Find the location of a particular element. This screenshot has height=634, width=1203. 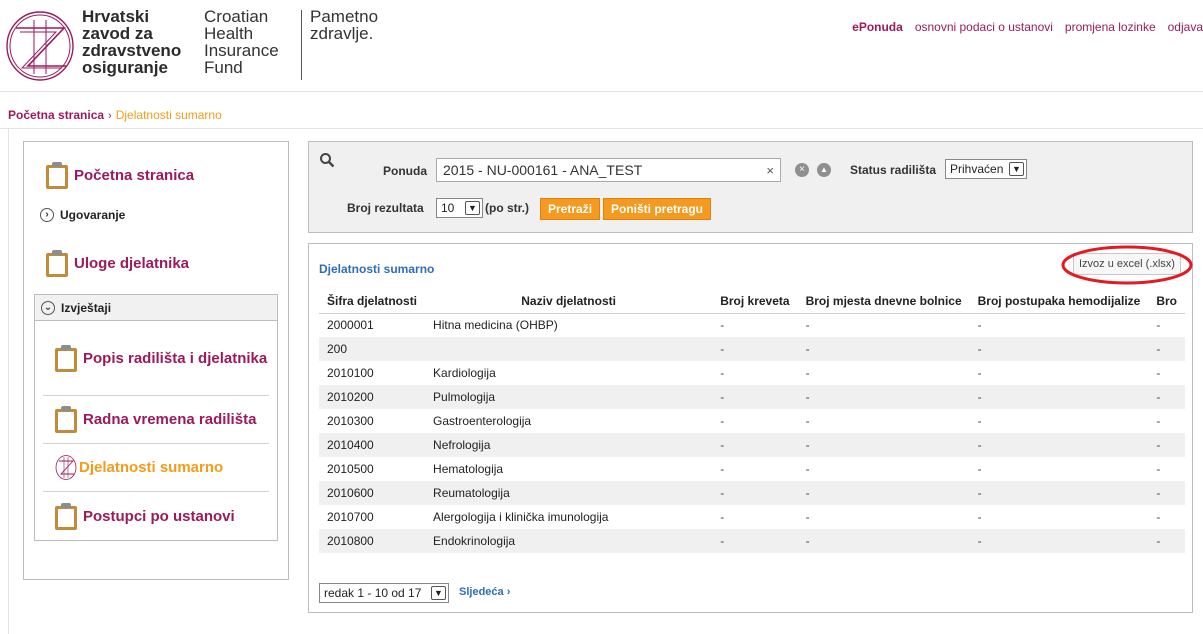

results-count-select: 10 ▼ is located at coordinates (459, 208).